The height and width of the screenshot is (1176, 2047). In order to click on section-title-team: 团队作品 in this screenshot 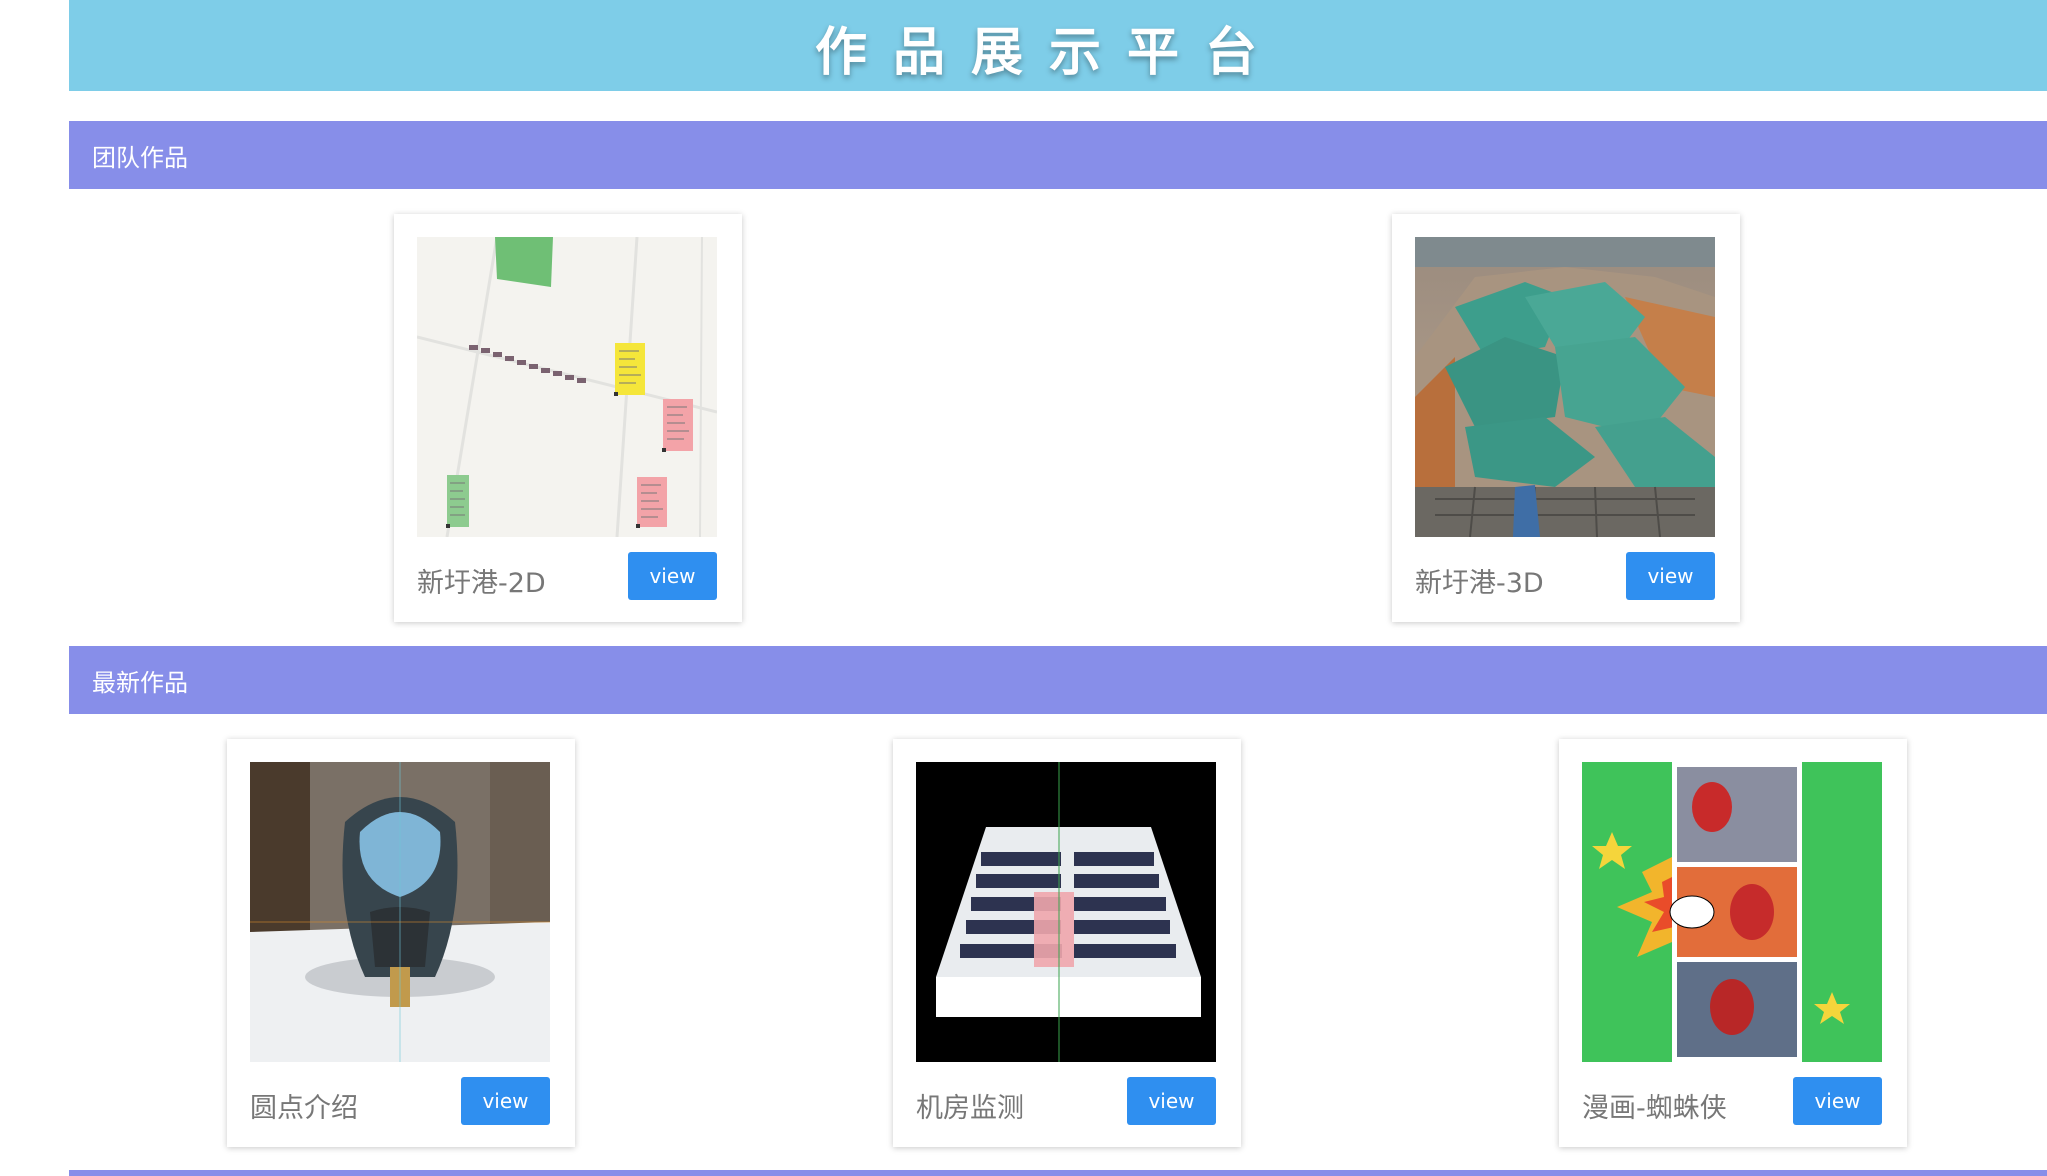, I will do `click(140, 157)`.